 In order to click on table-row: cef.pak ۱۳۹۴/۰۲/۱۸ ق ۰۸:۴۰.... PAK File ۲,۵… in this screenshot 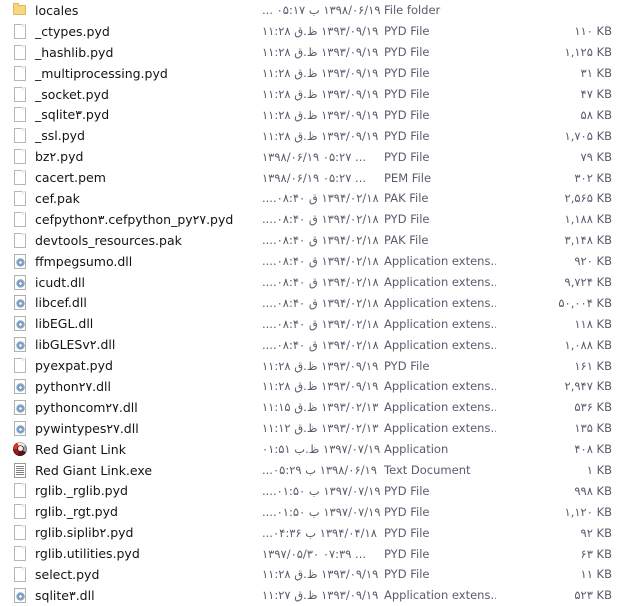, I will do `click(317, 198)`.